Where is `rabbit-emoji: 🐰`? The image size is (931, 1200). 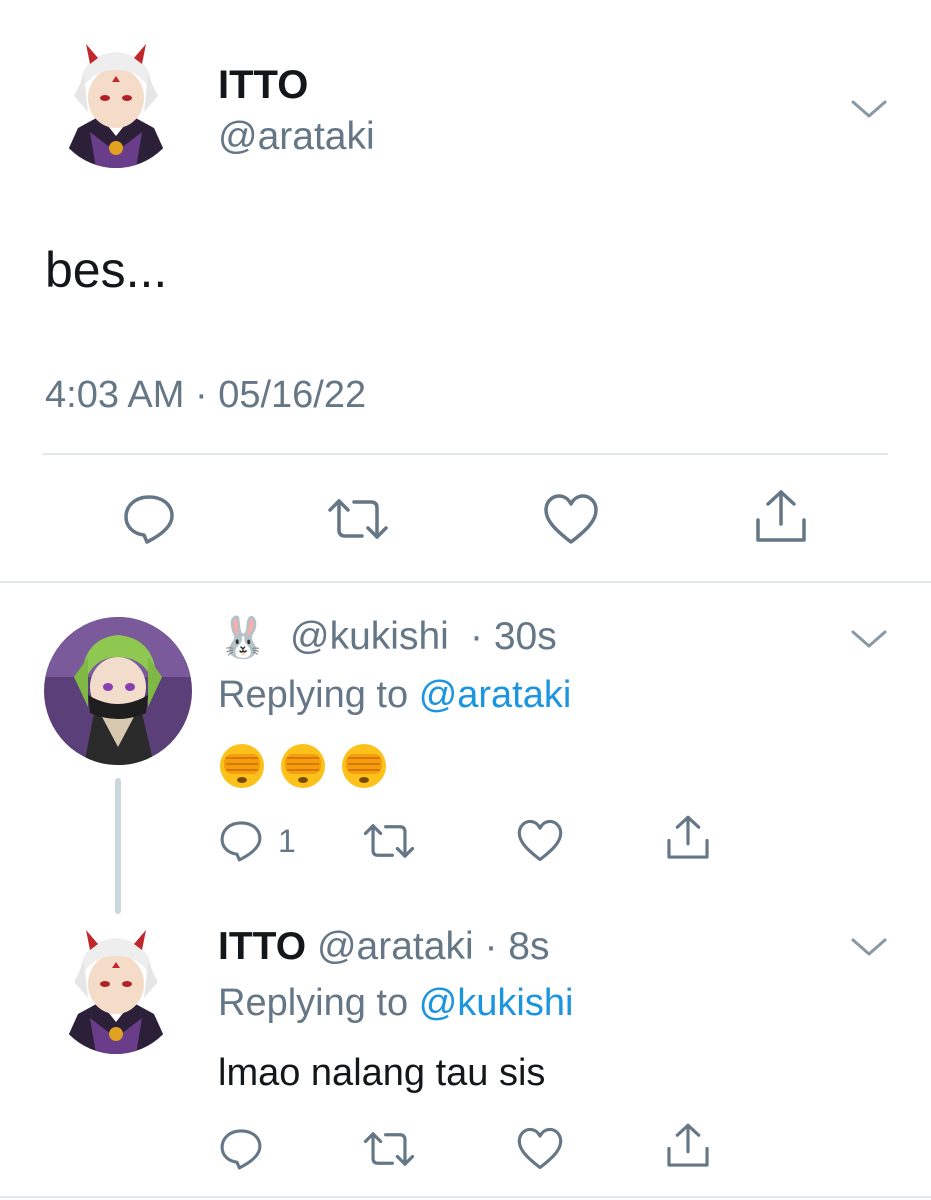 rabbit-emoji: 🐰 is located at coordinates (243, 638).